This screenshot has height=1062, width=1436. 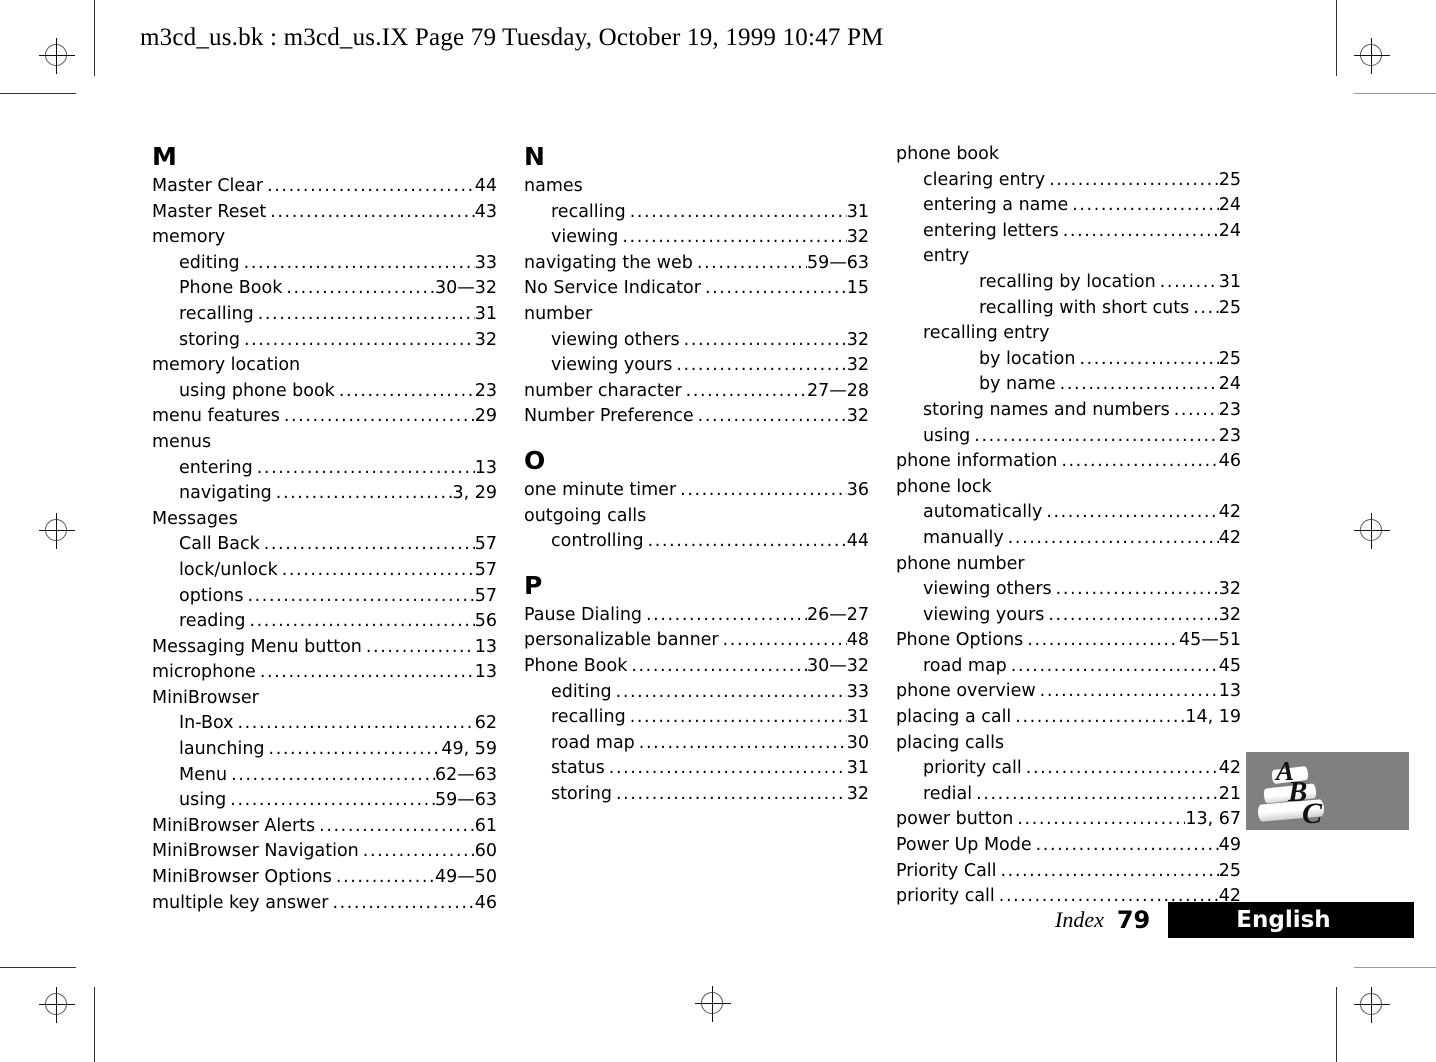 What do you see at coordinates (696, 517) in the screenshot?
I see `index-entry: outgoing calls` at bounding box center [696, 517].